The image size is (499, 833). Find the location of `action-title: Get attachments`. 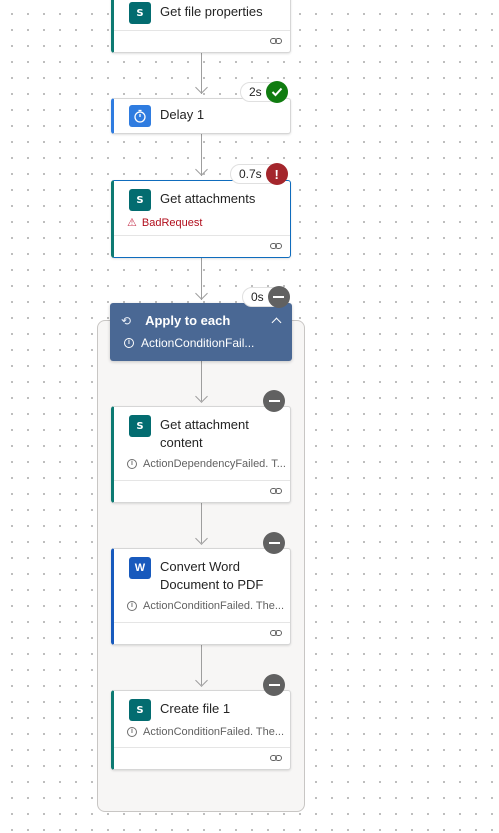

action-title: Get attachments is located at coordinates (208, 198).